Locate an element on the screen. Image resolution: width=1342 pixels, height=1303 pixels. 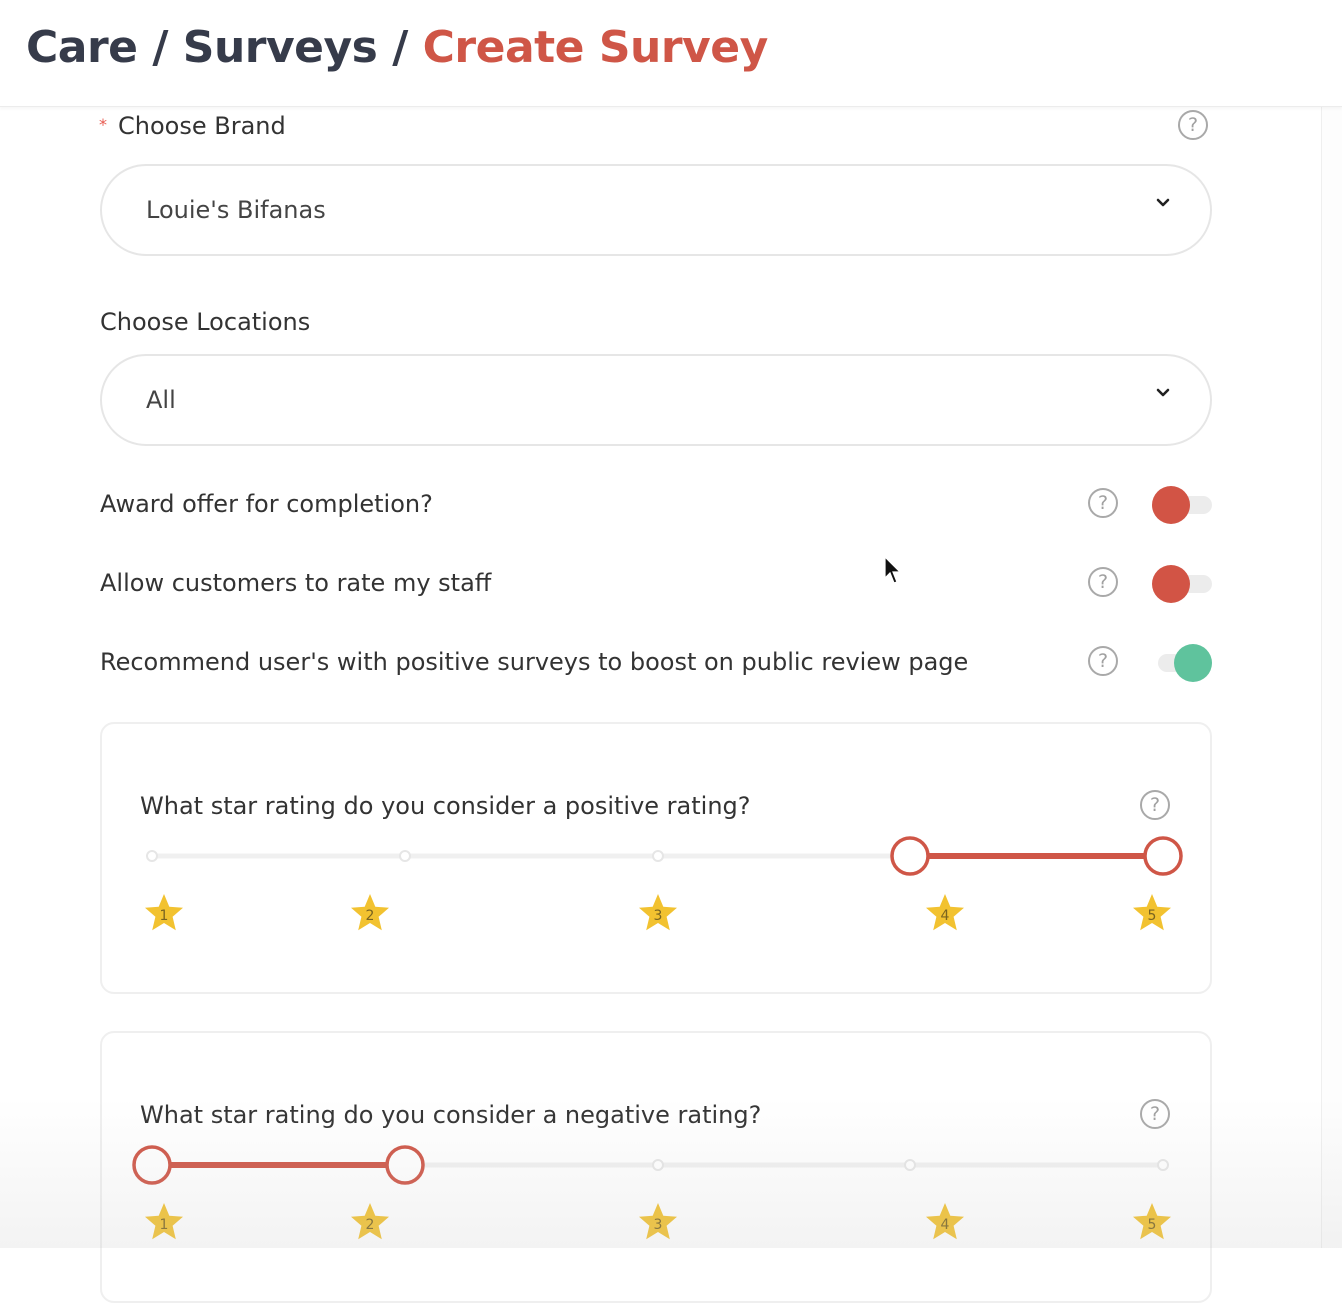
positive-rating-star-2-icon: 2 is located at coordinates (370, 912).